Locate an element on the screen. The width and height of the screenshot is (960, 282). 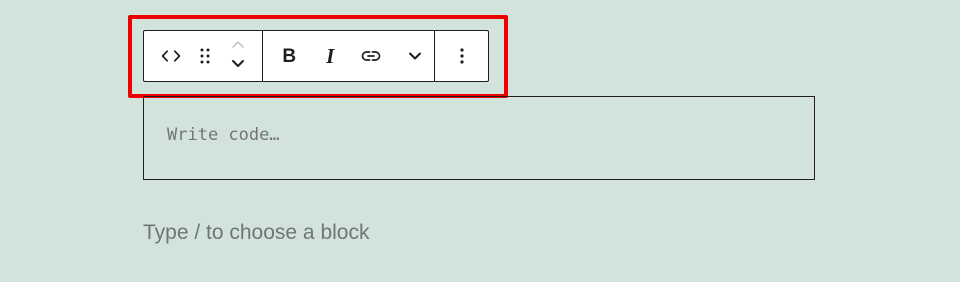
move-up-button is located at coordinates (238, 46).